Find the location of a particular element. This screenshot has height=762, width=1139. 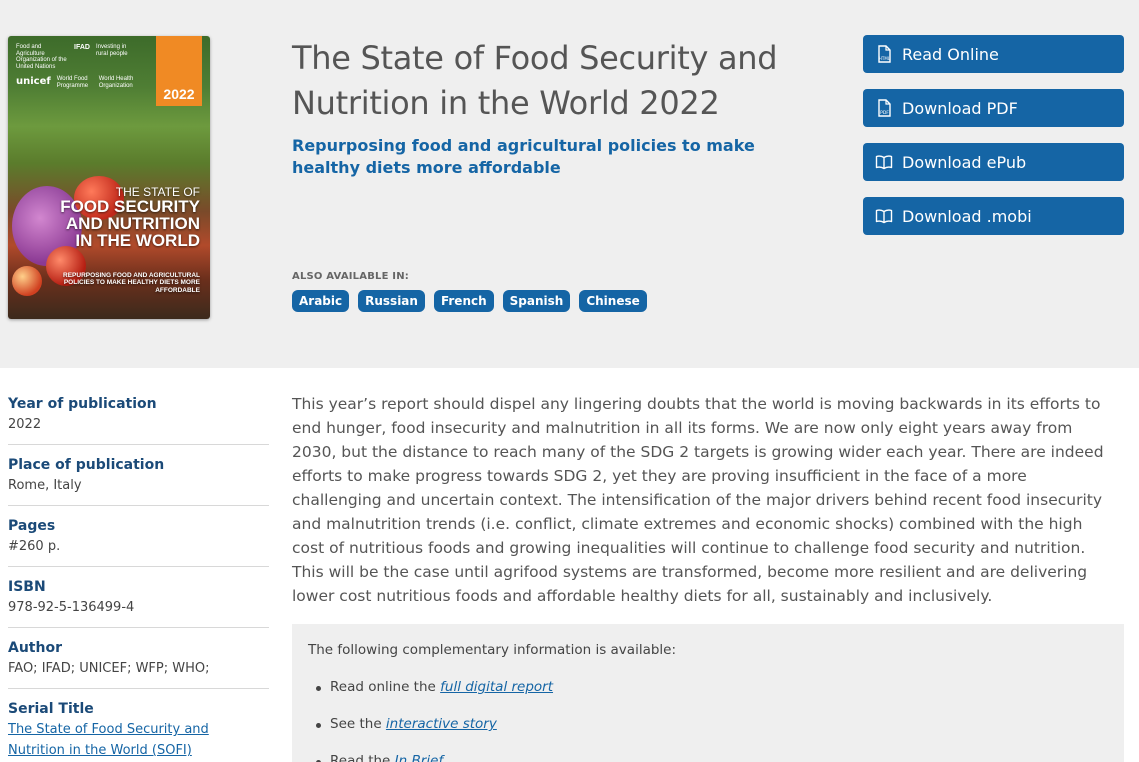

meta-value: Rome, Italy is located at coordinates (45, 485).